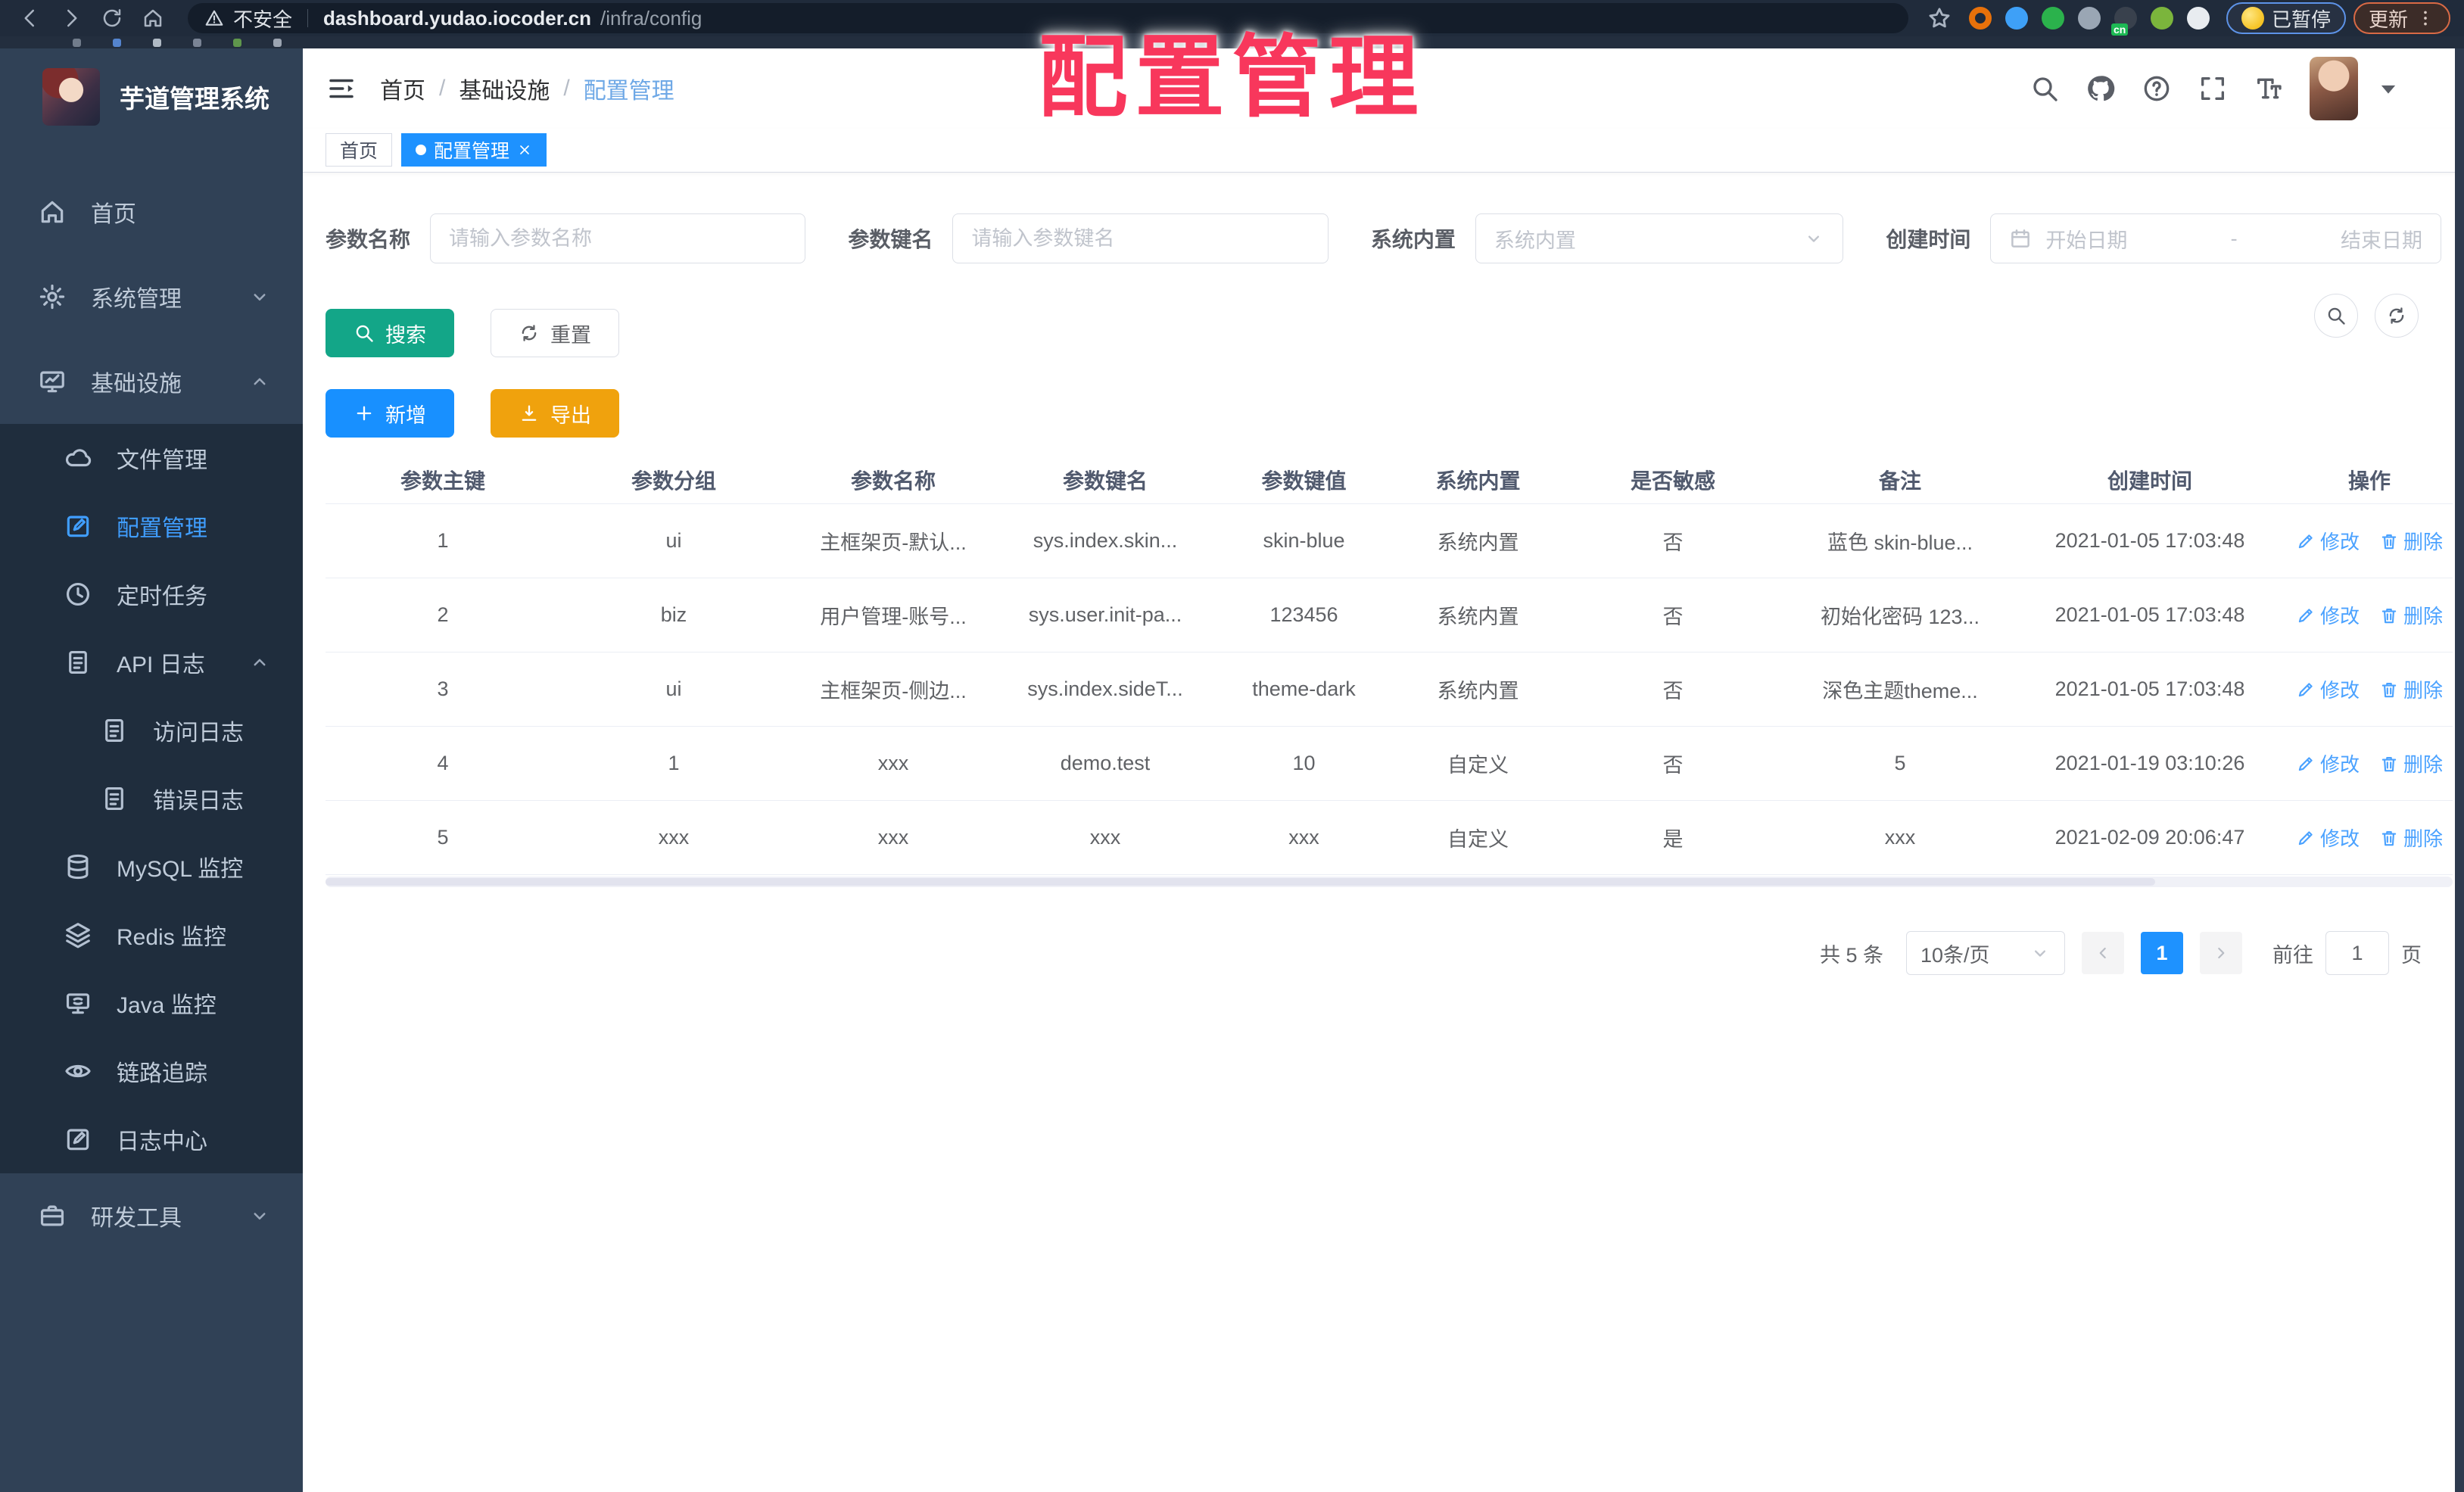 This screenshot has height=1492, width=2464. I want to click on help-icon, so click(2157, 88).